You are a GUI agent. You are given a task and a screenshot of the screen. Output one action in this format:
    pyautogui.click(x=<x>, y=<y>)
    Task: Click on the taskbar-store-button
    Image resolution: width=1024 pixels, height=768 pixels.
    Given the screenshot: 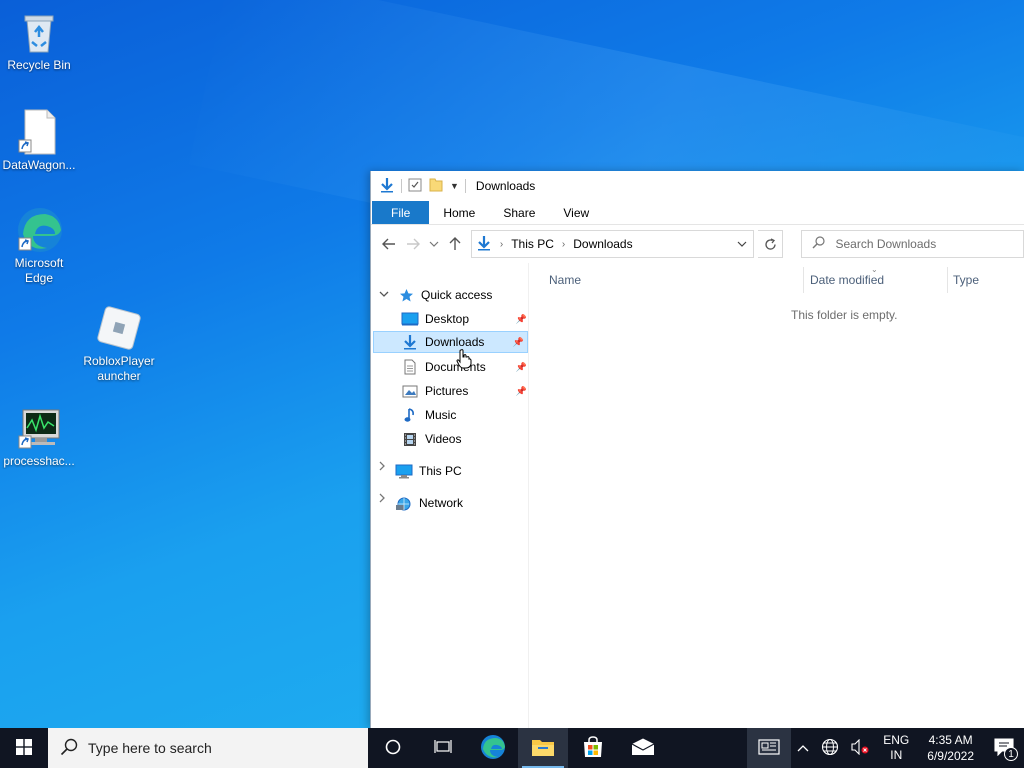 What is the action you would take?
    pyautogui.click(x=593, y=748)
    